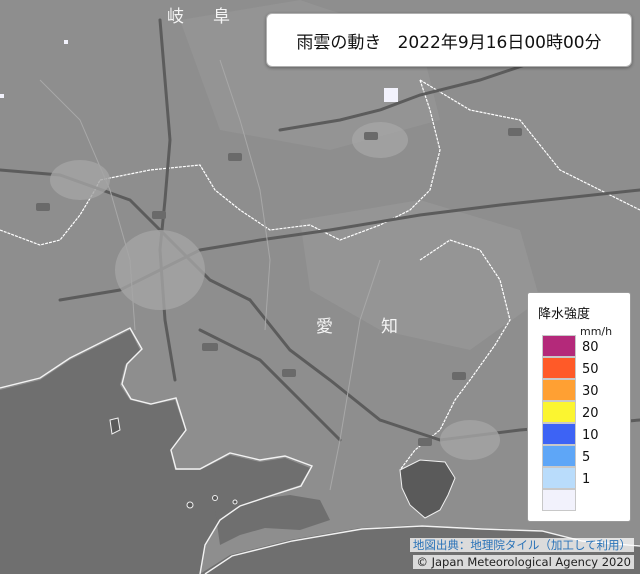  I want to click on legend-level-label: 10, so click(590, 435).